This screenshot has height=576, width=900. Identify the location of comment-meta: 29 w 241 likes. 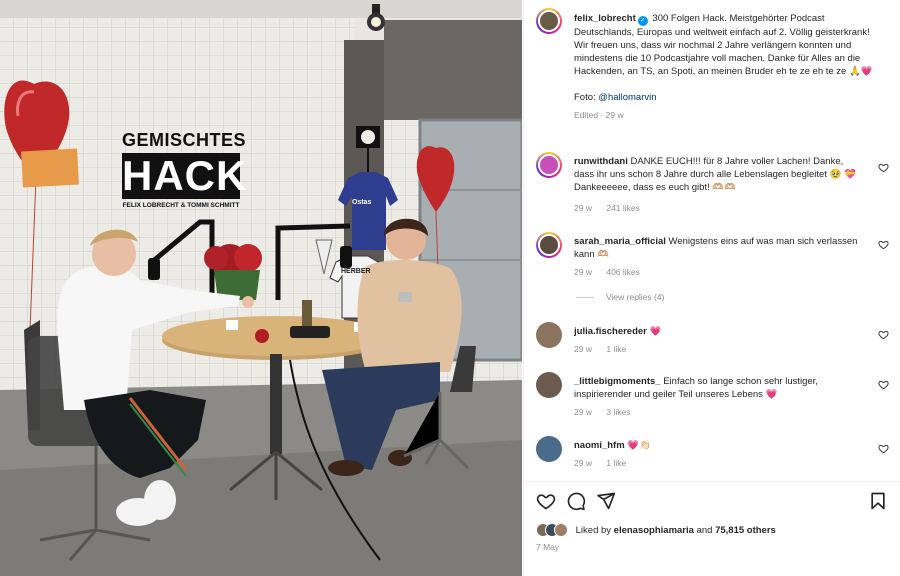
(613, 208).